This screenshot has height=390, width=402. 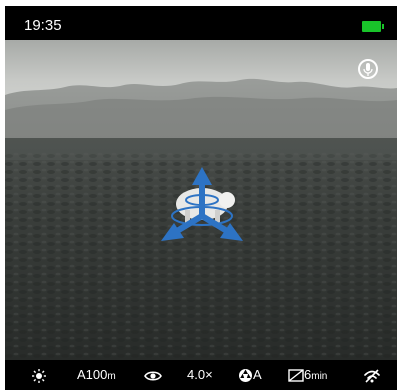 I want to click on display-off-unit: min, so click(x=319, y=376).